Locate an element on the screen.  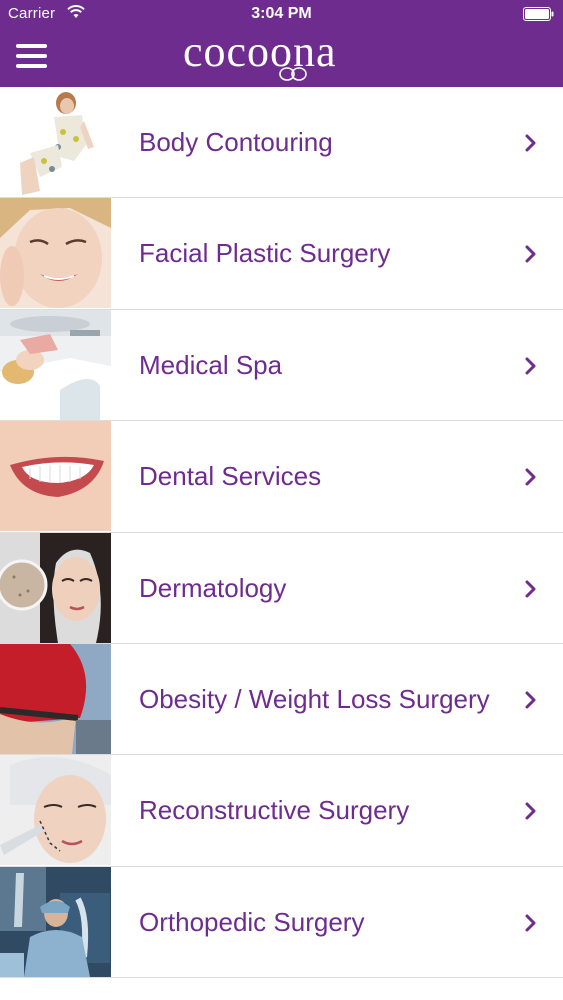
weight-loss-photo is located at coordinates (55, 698).